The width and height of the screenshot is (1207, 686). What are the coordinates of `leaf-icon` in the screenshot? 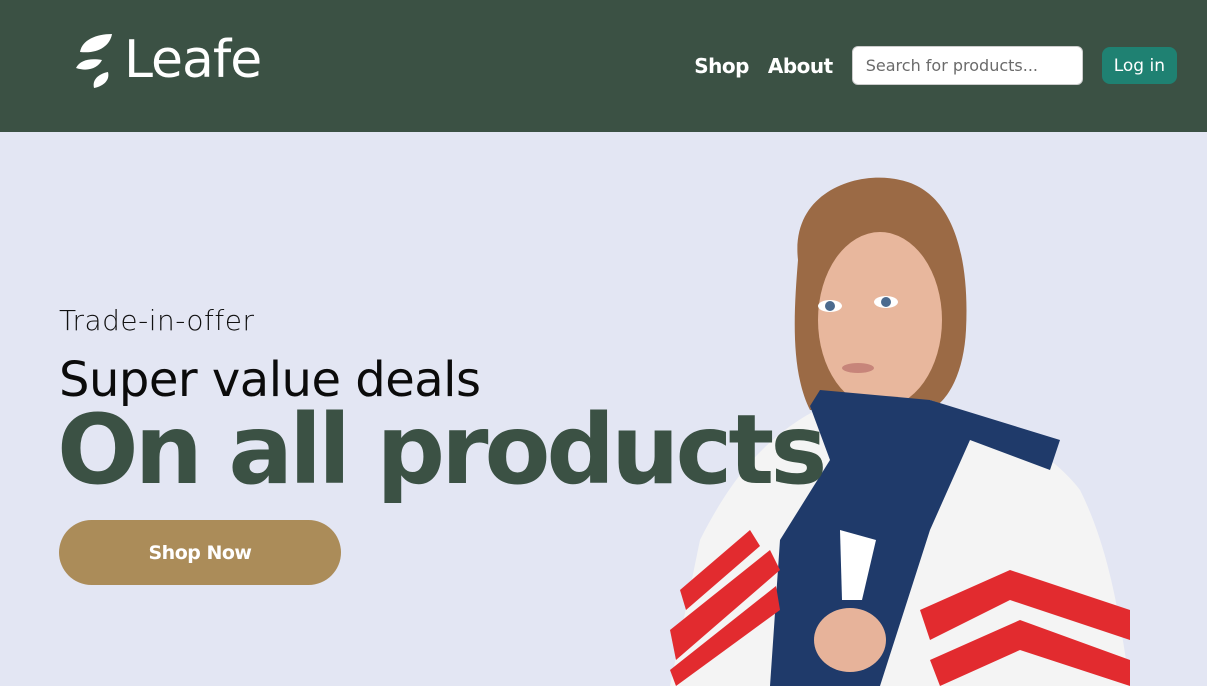 It's located at (94, 61).